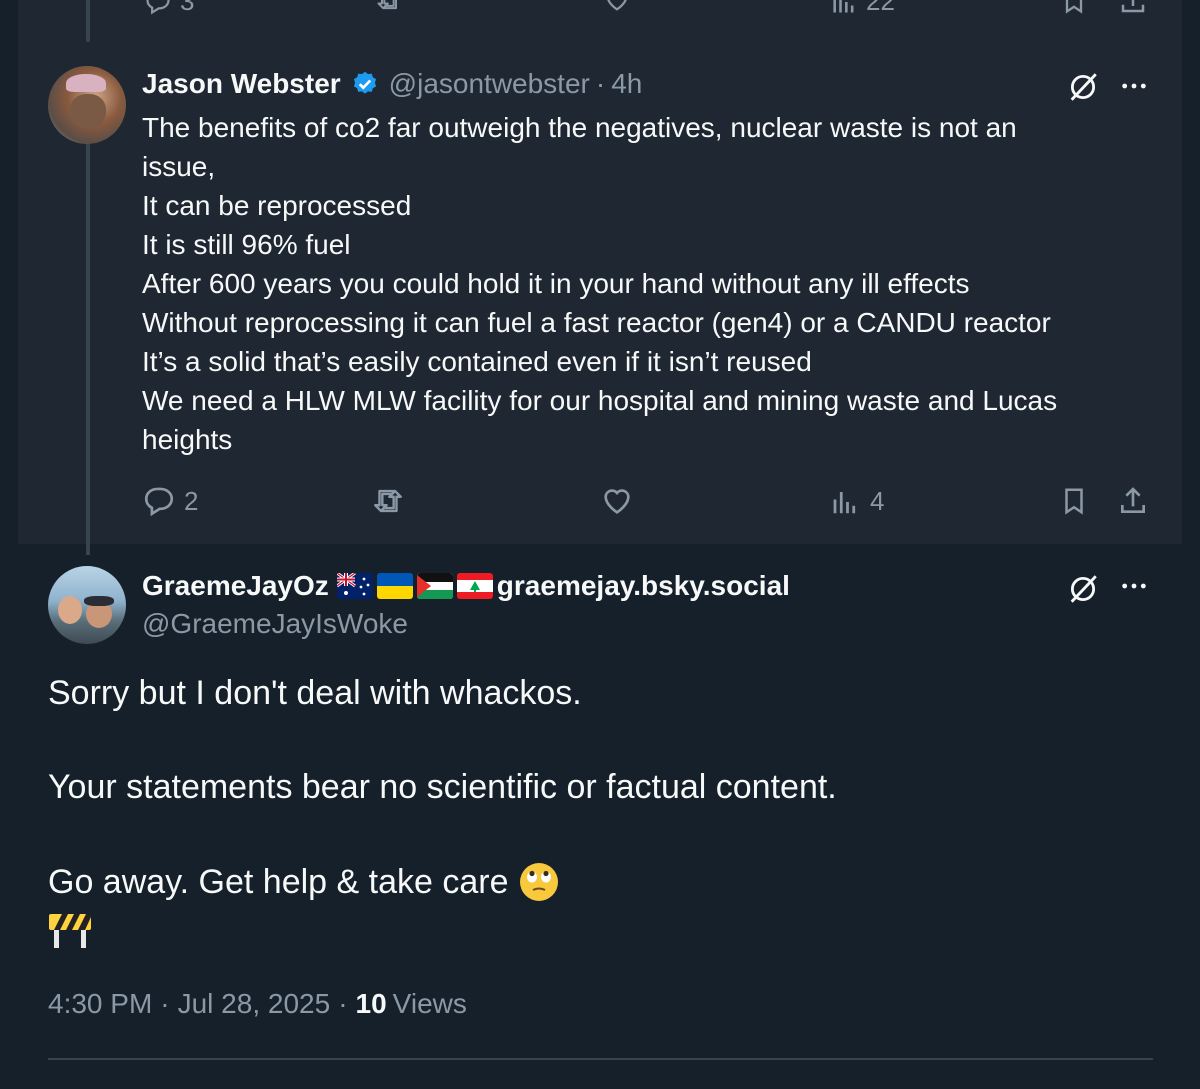  I want to click on main-meta: 4:30 PM · Jul 28, 2025 · 10 Views, so click(257, 1004).